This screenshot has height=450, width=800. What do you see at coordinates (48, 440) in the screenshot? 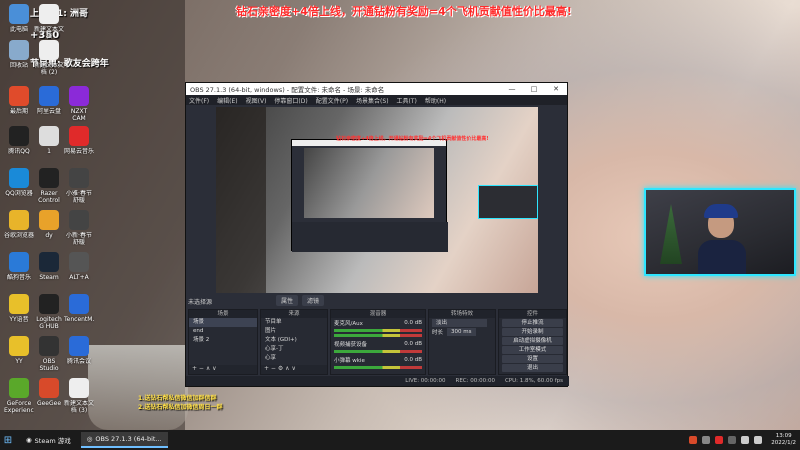
I see `taskbar-steam: ◉ Steam 游戏` at bounding box center [48, 440].